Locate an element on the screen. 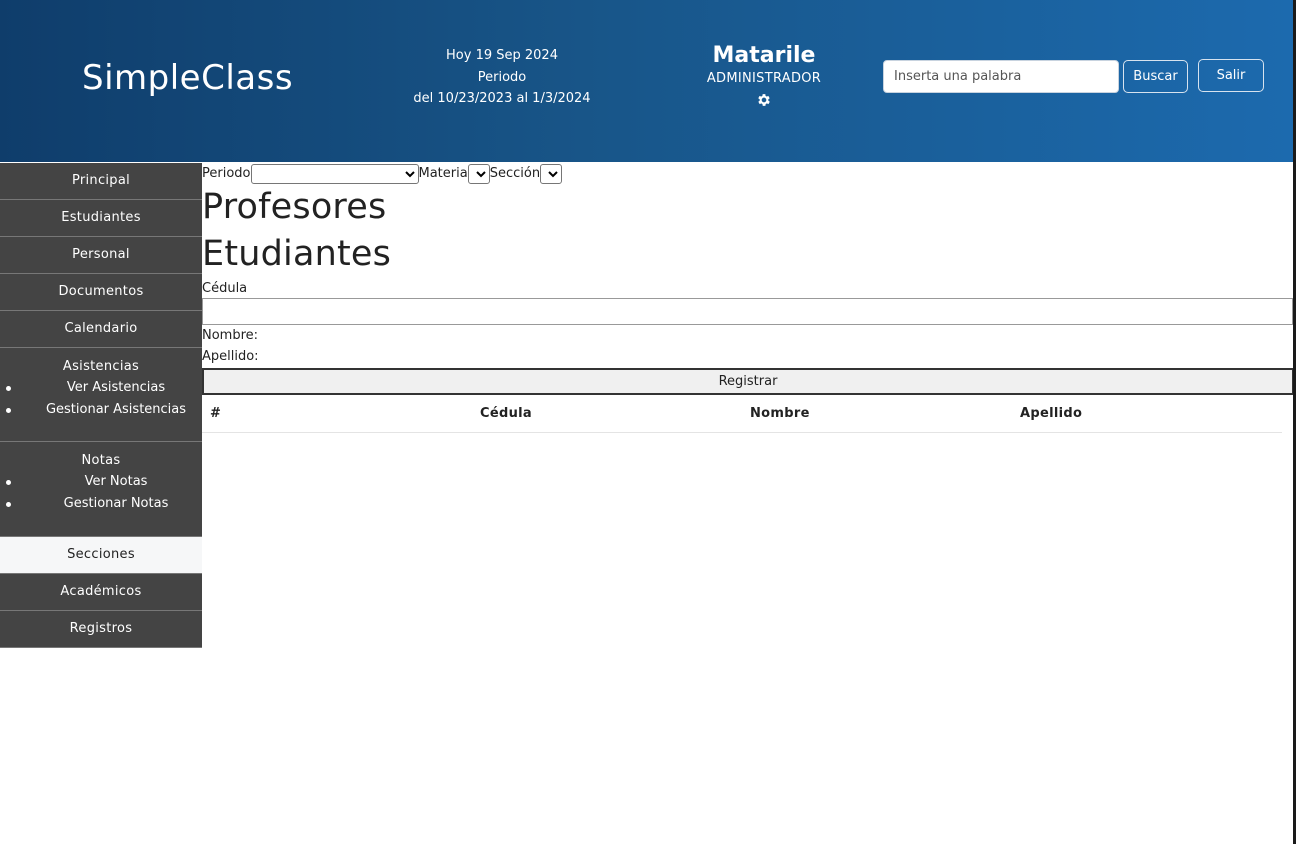 Image resolution: width=1296 pixels, height=844 pixels. sidebar-item-personal: Personal is located at coordinates (101, 255).